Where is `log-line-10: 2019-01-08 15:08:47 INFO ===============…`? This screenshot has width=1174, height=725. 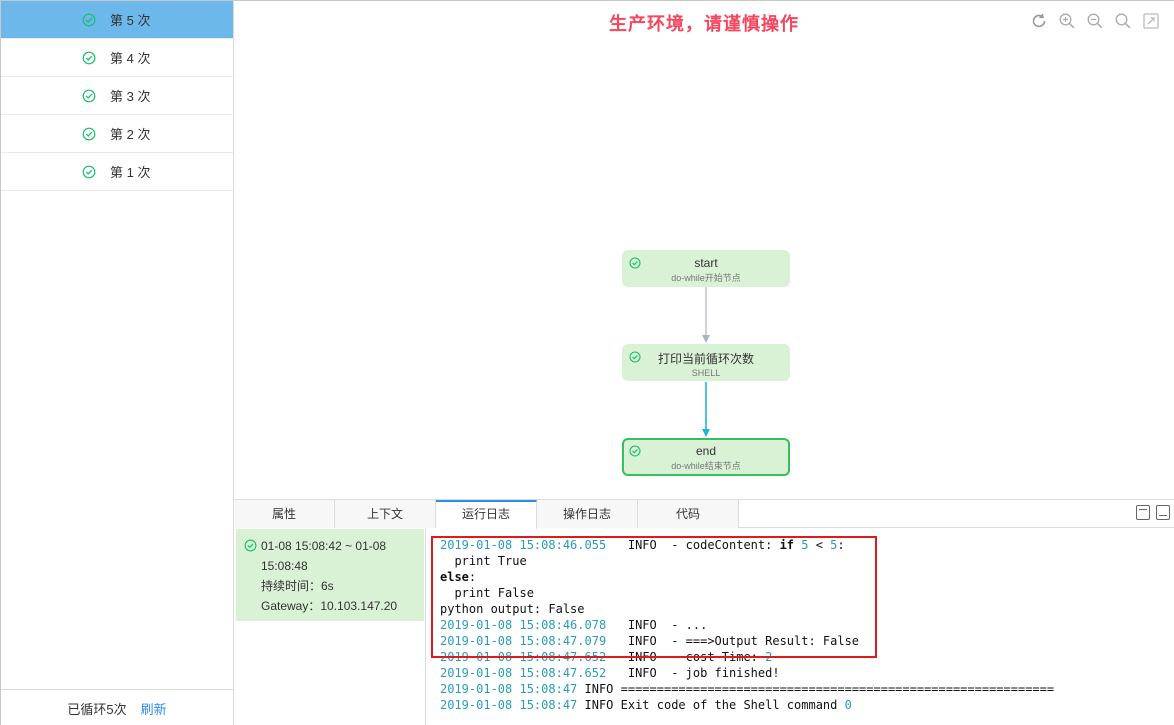 log-line-10: 2019-01-08 15:08:47 INFO ===============… is located at coordinates (747, 689).